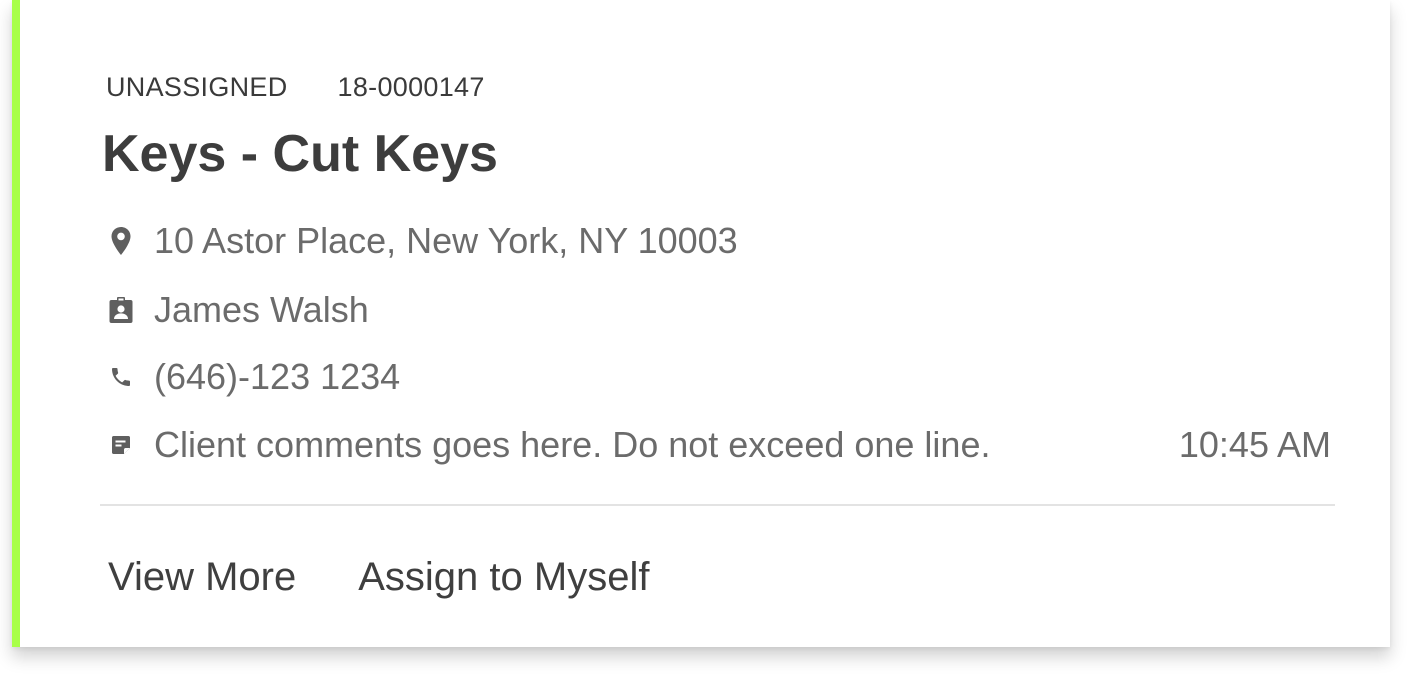  I want to click on status-label: UNASSIGNED, so click(197, 87).